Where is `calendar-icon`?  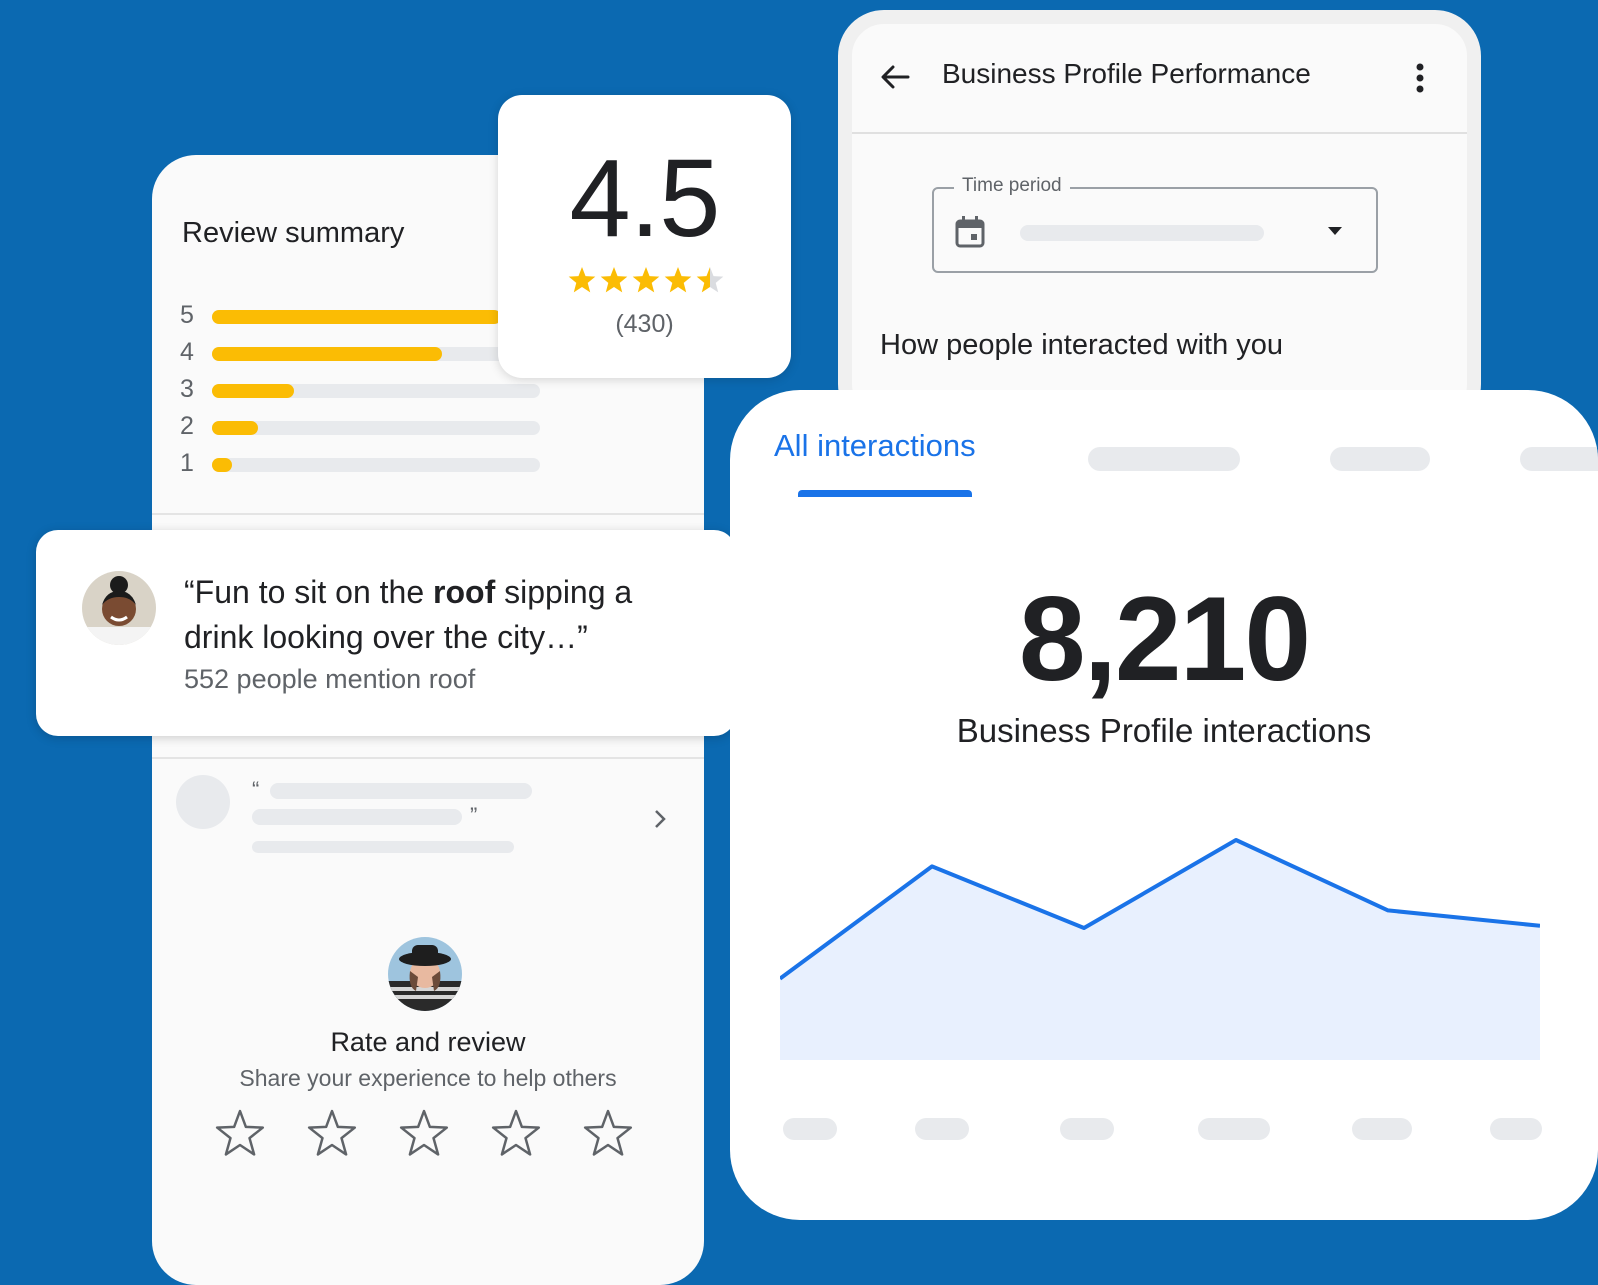
calendar-icon is located at coordinates (970, 232).